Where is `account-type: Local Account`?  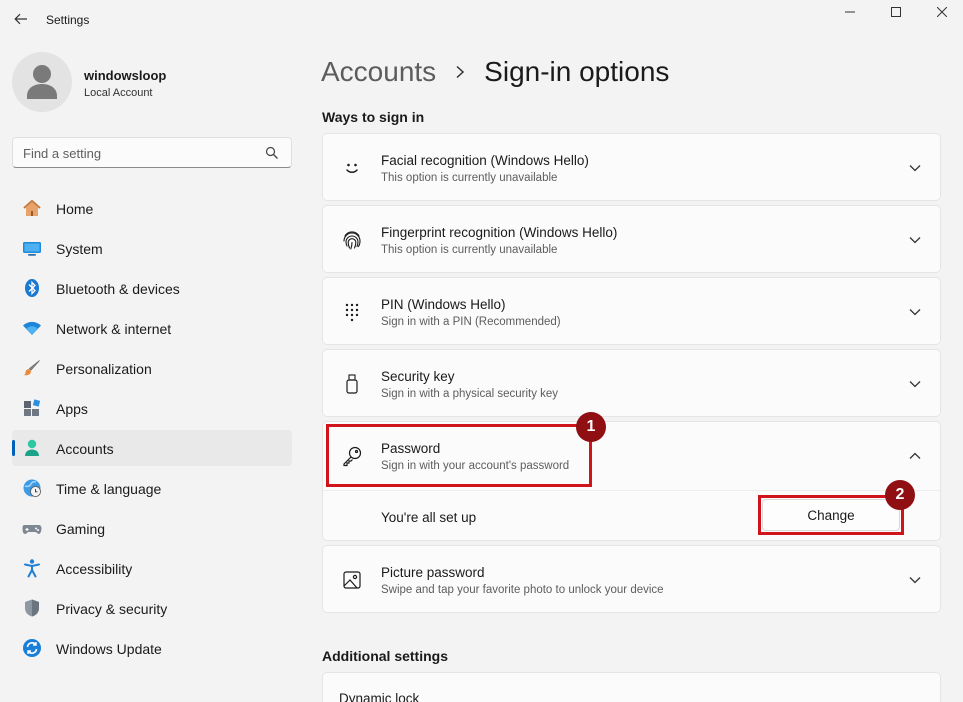 account-type: Local Account is located at coordinates (118, 93).